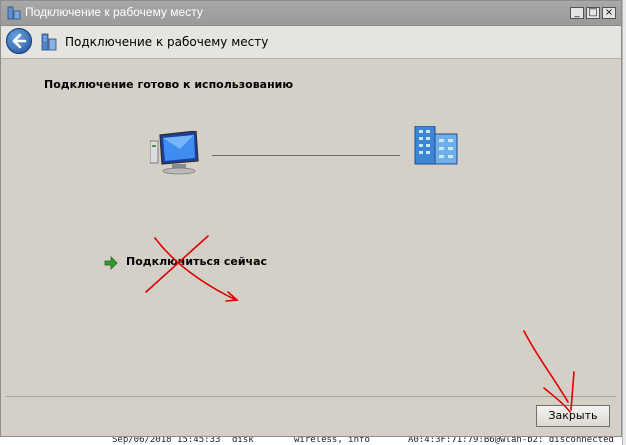 The height and width of the screenshot is (445, 626). What do you see at coordinates (311, 13) in the screenshot?
I see `title-bar: Подключение к рабочему месту _ □ ×` at bounding box center [311, 13].